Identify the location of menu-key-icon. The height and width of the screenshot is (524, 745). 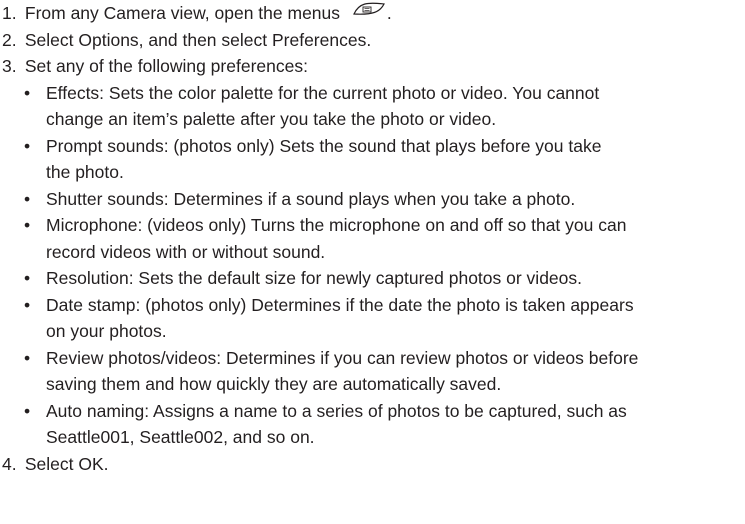
(369, 13).